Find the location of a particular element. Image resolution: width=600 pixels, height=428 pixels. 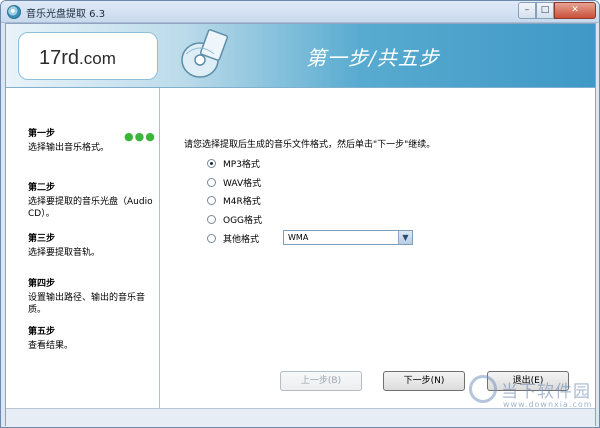

next-button: 下一步(N) is located at coordinates (424, 381).